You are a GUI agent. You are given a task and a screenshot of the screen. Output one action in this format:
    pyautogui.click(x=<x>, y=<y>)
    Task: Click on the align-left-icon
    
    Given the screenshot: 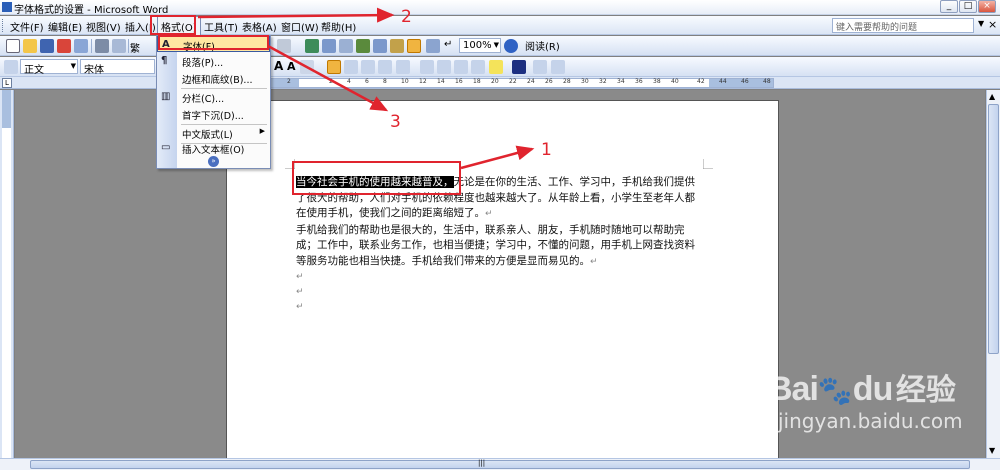 What is the action you would take?
    pyautogui.click(x=334, y=67)
    